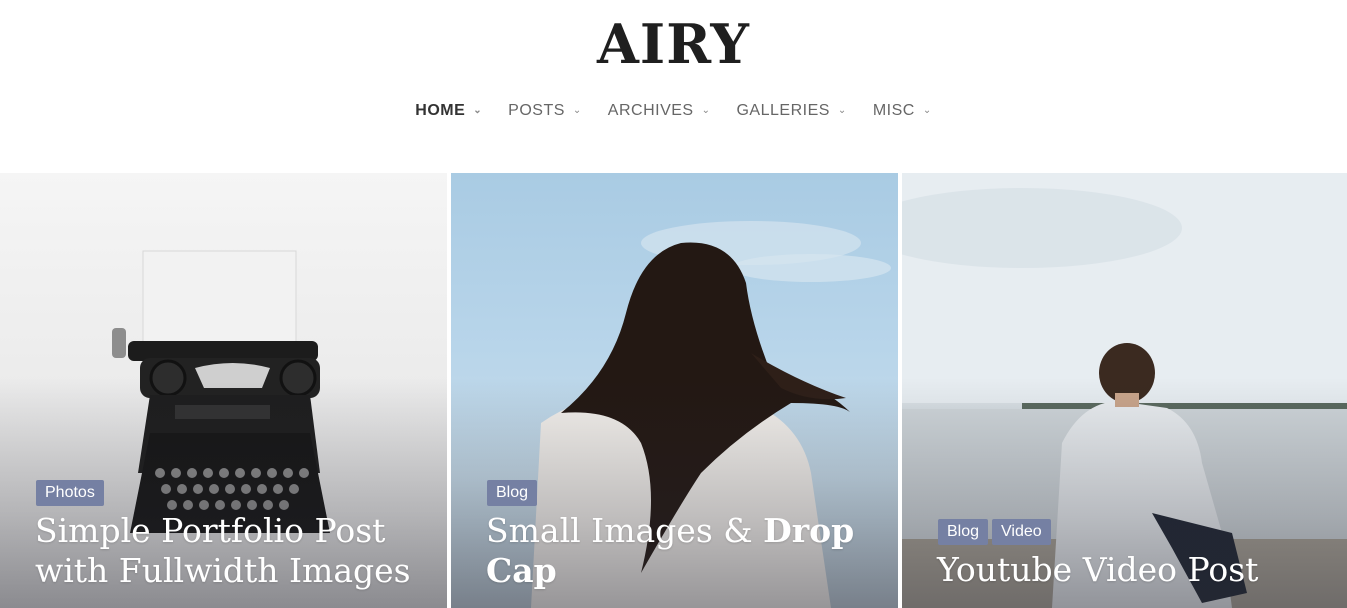 This screenshot has width=1347, height=608. I want to click on tag-badge: Video, so click(1021, 532).